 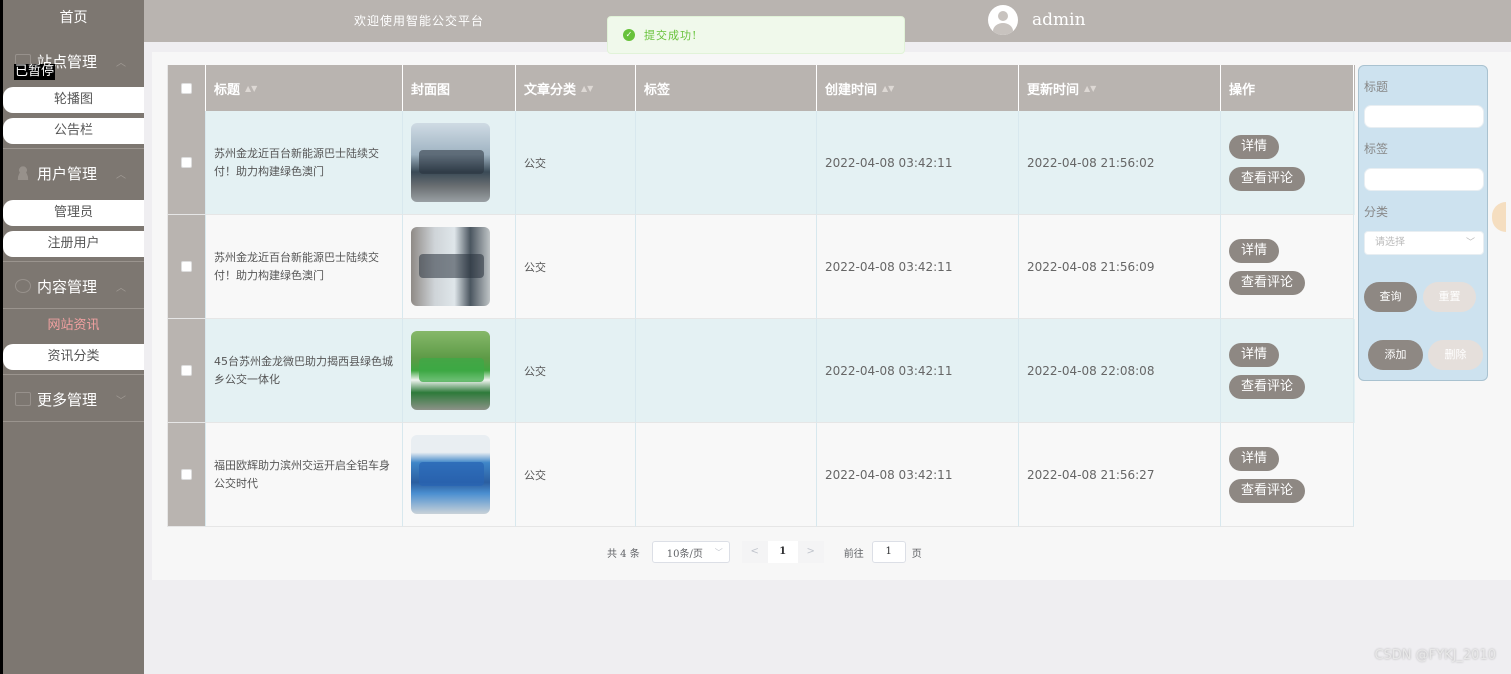 What do you see at coordinates (1376, 87) in the screenshot?
I see `title-filter-label: 标题` at bounding box center [1376, 87].